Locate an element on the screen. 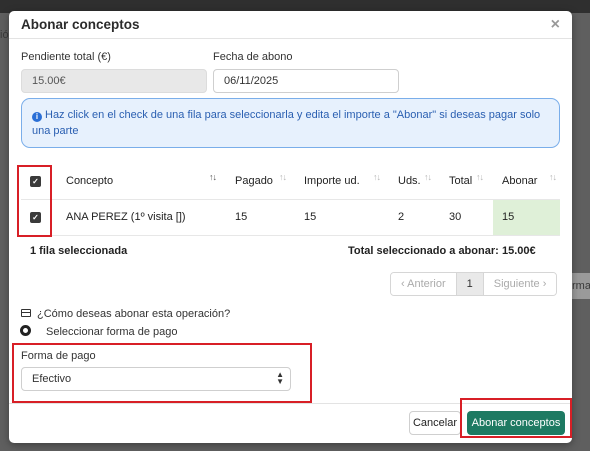  total-selected-value: 15.00€ is located at coordinates (519, 251).